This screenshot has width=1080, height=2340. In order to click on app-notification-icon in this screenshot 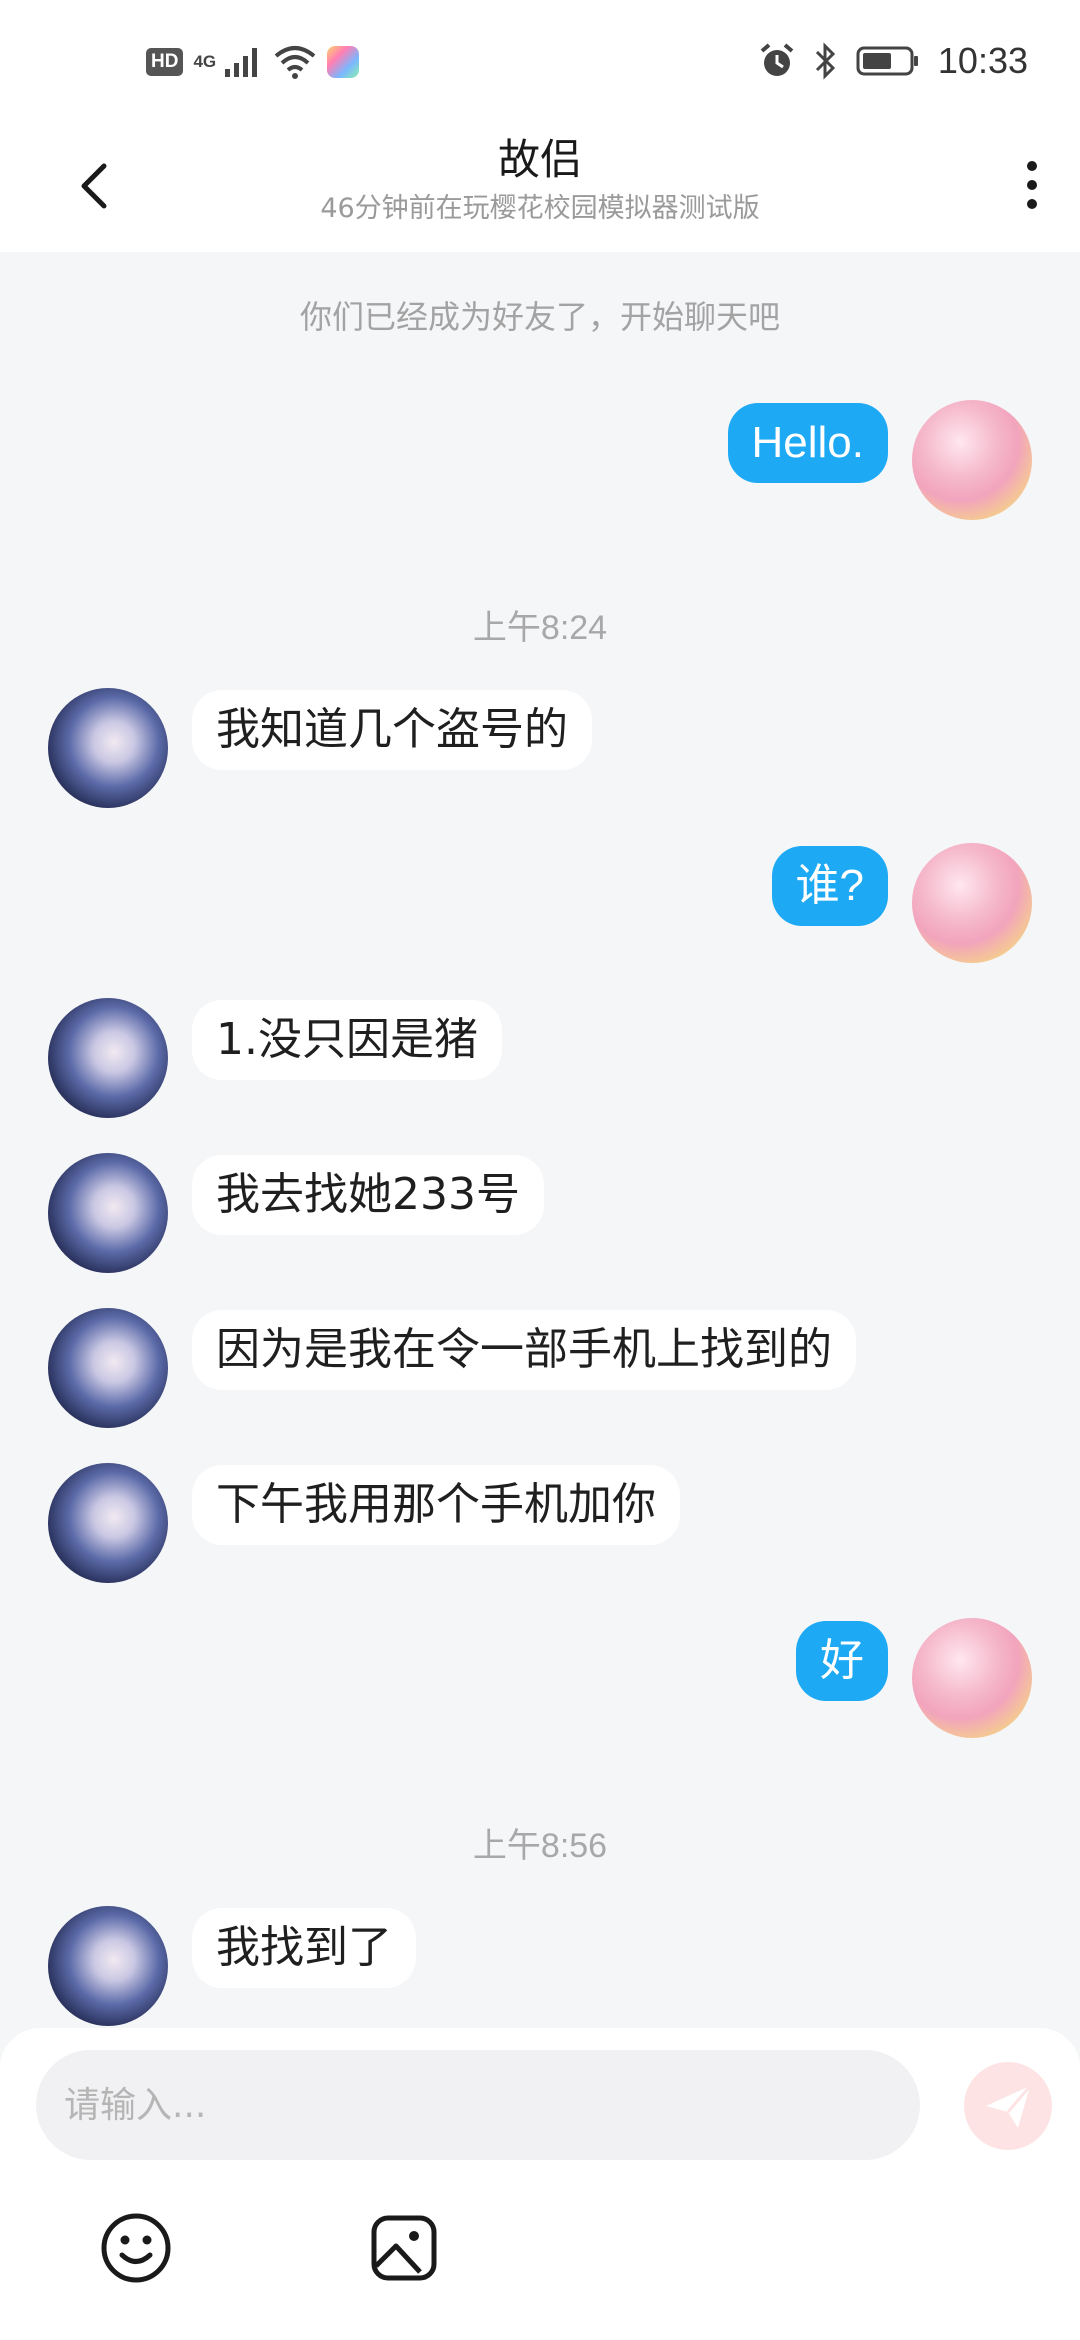, I will do `click(343, 62)`.